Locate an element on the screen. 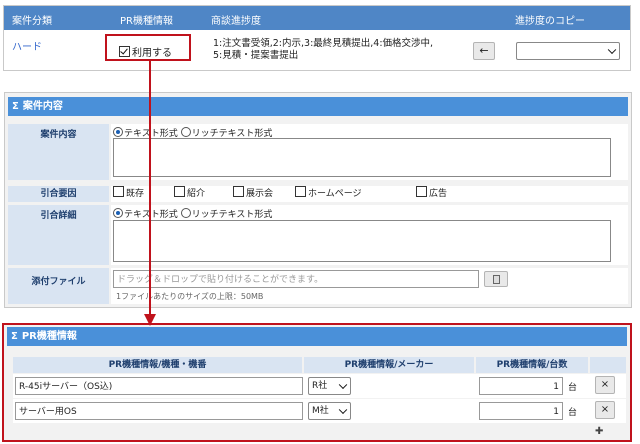 This screenshot has height=444, width=640. checkbox-homepage is located at coordinates (300, 191).